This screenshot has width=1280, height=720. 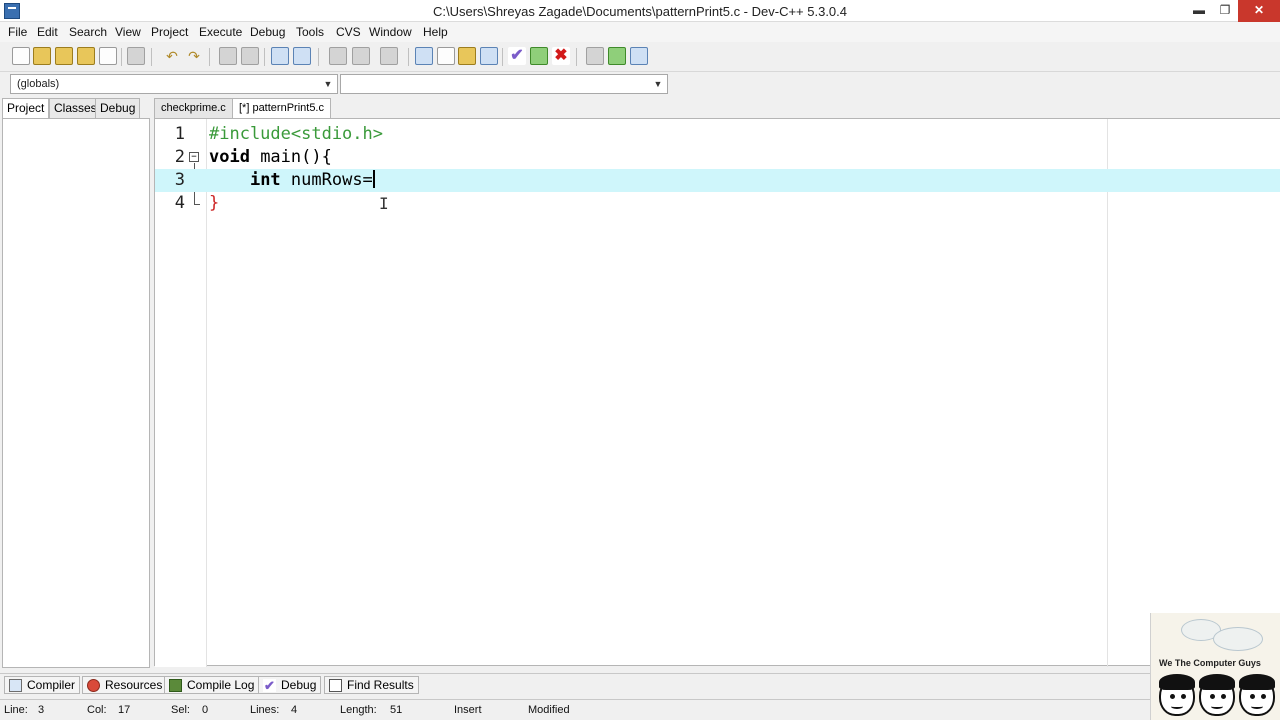 I want to click on tab-debug: Debug, so click(x=118, y=108).